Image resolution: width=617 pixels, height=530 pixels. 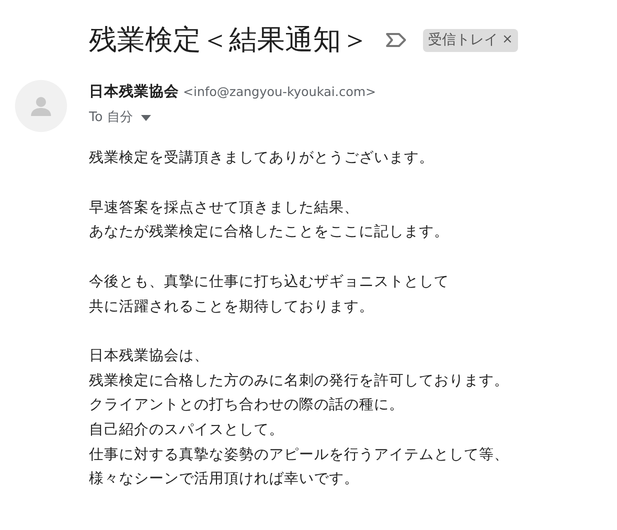 What do you see at coordinates (269, 294) in the screenshot?
I see `body-paragraph: 今後とも、真摯に仕事に打ち込むザギョニストとして 共に活躍されることを期待しております。` at bounding box center [269, 294].